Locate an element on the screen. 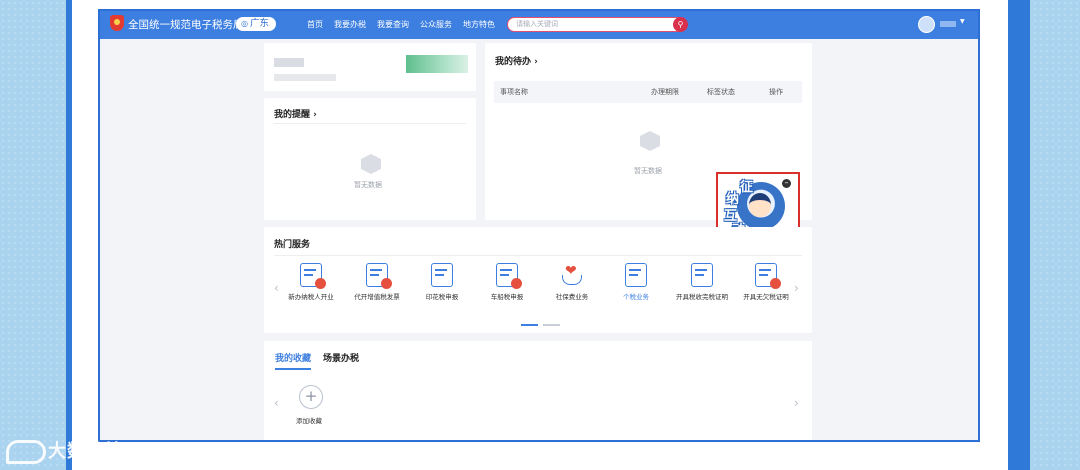  frame-right-border is located at coordinates (1019, 235).